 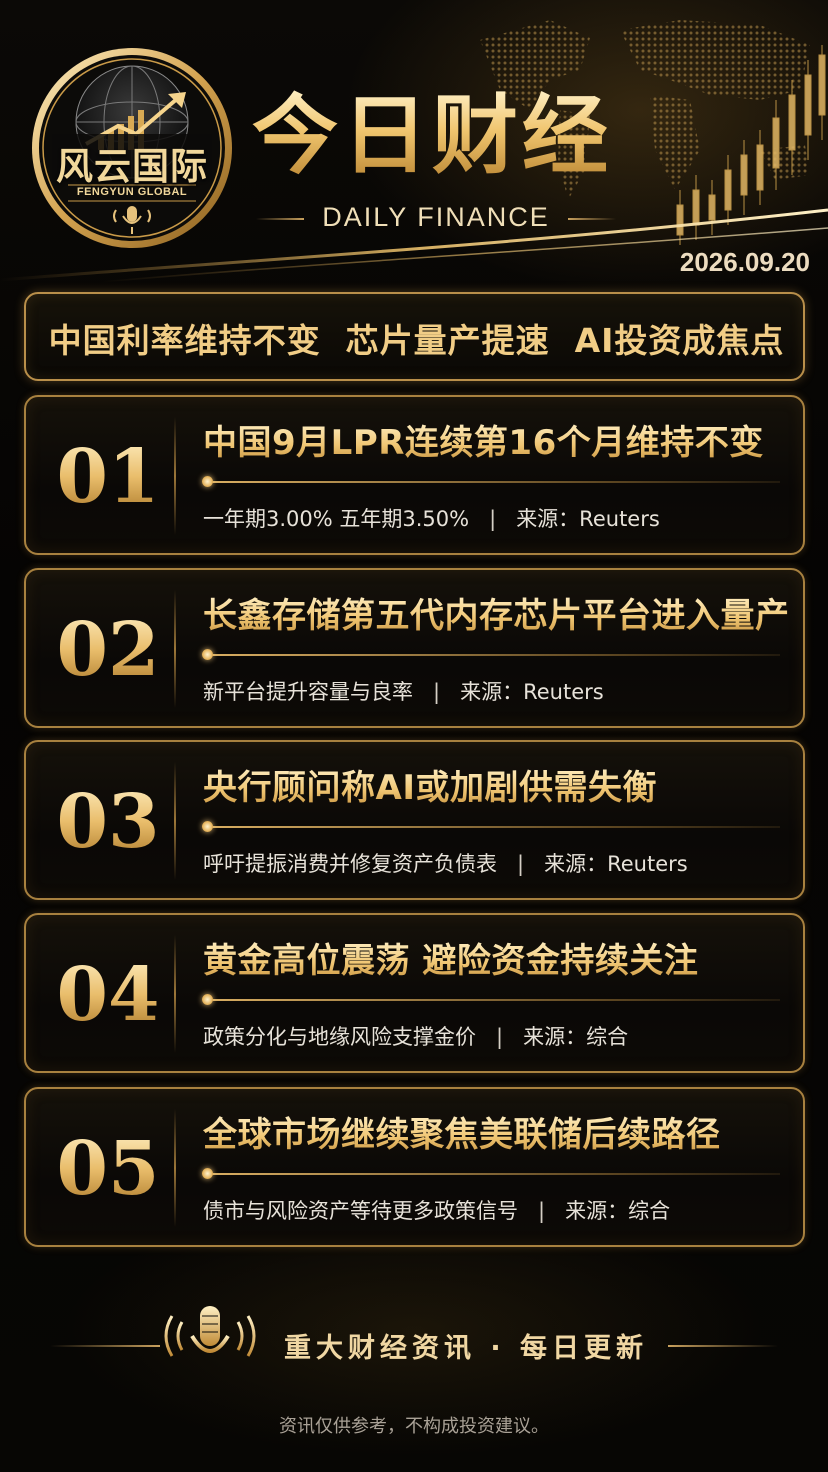 I want to click on news-number: 04, so click(x=108, y=995).